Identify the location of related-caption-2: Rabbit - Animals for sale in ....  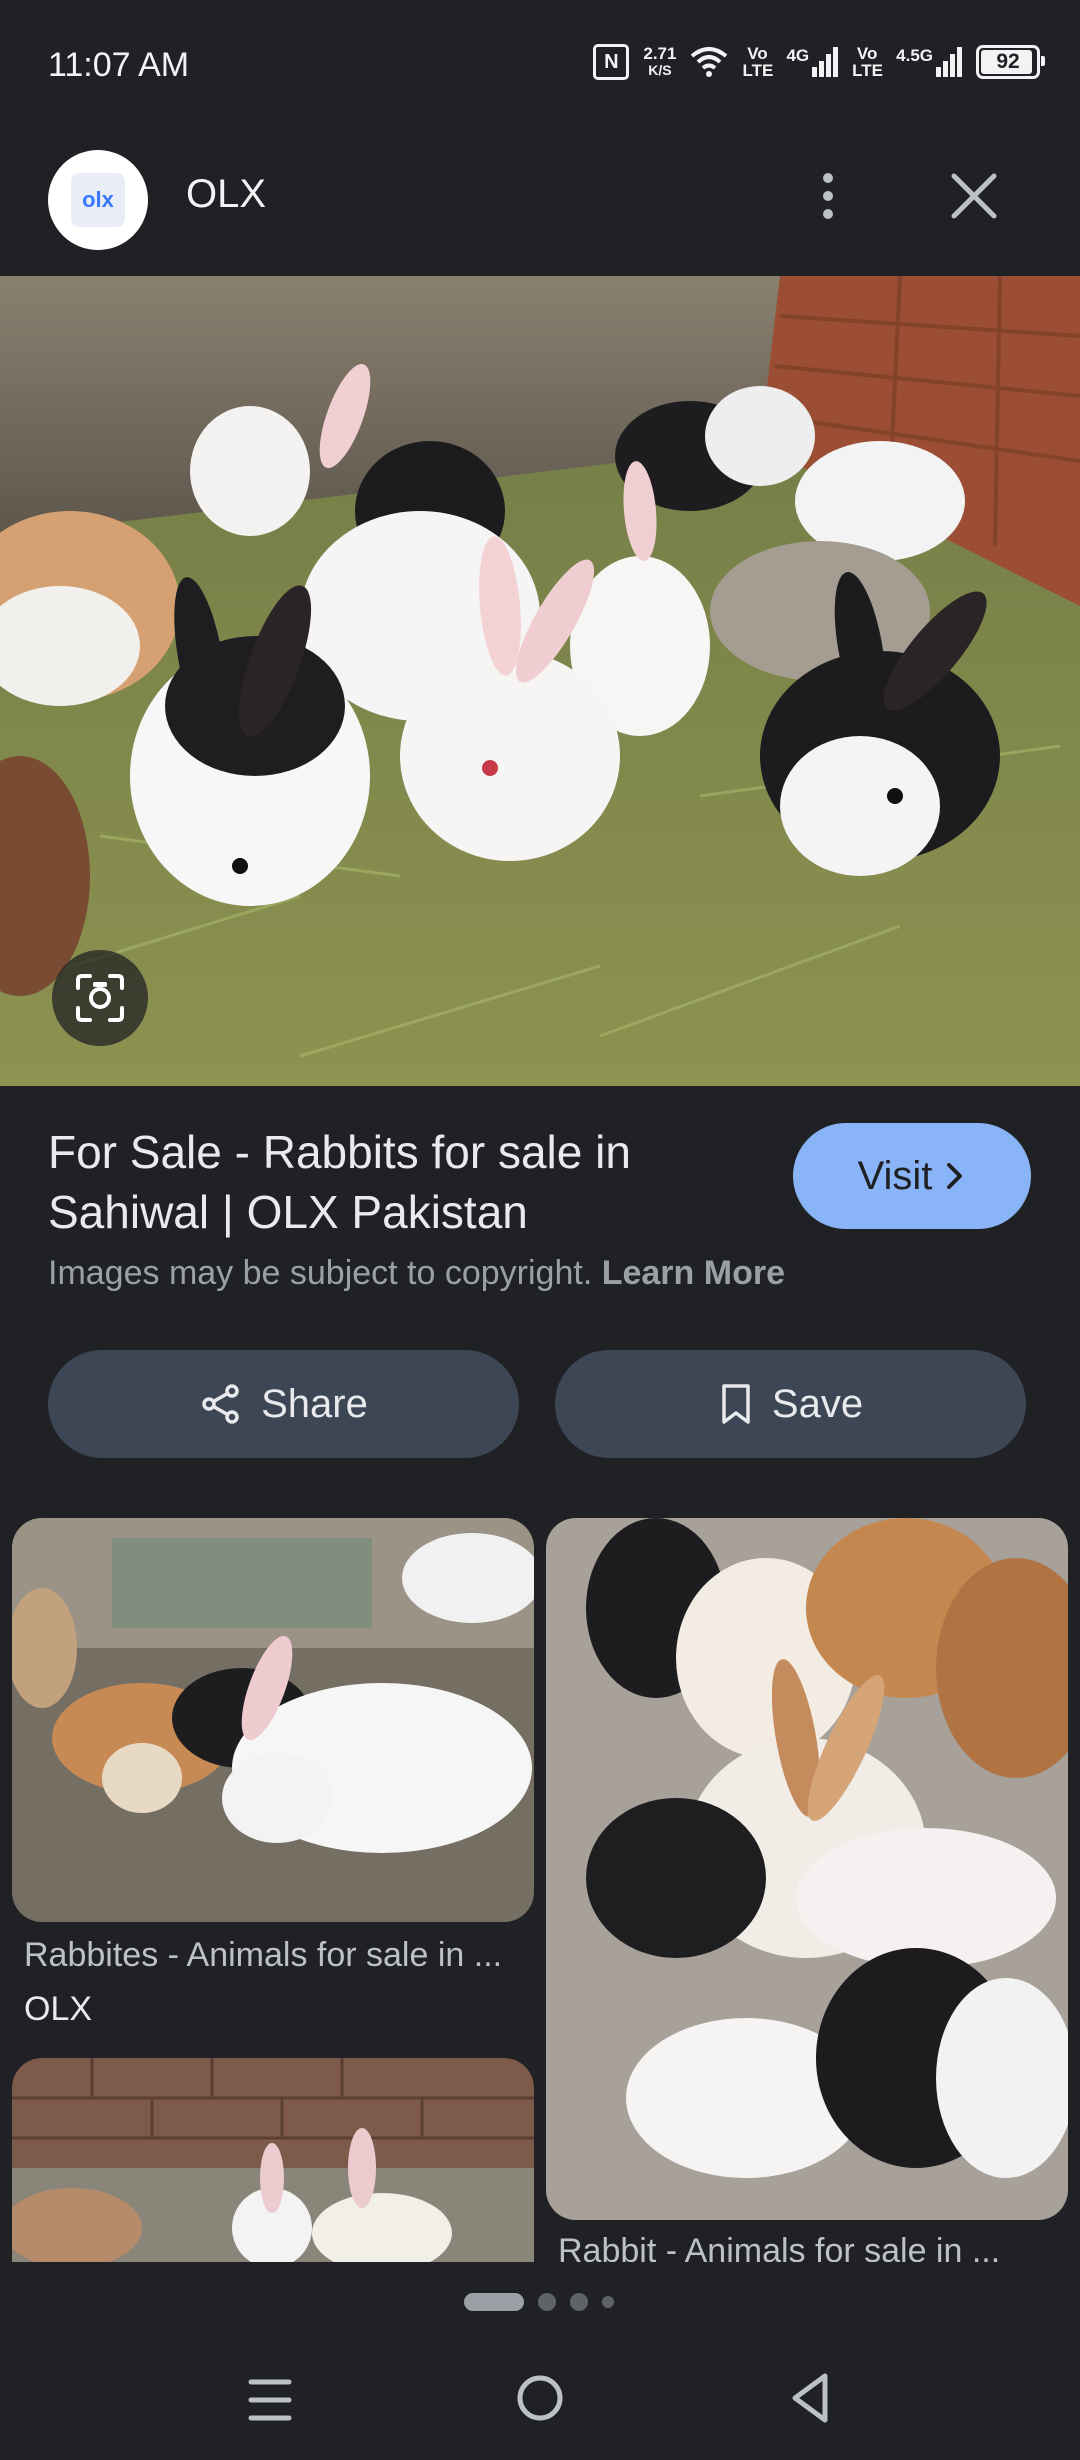
(810, 2247).